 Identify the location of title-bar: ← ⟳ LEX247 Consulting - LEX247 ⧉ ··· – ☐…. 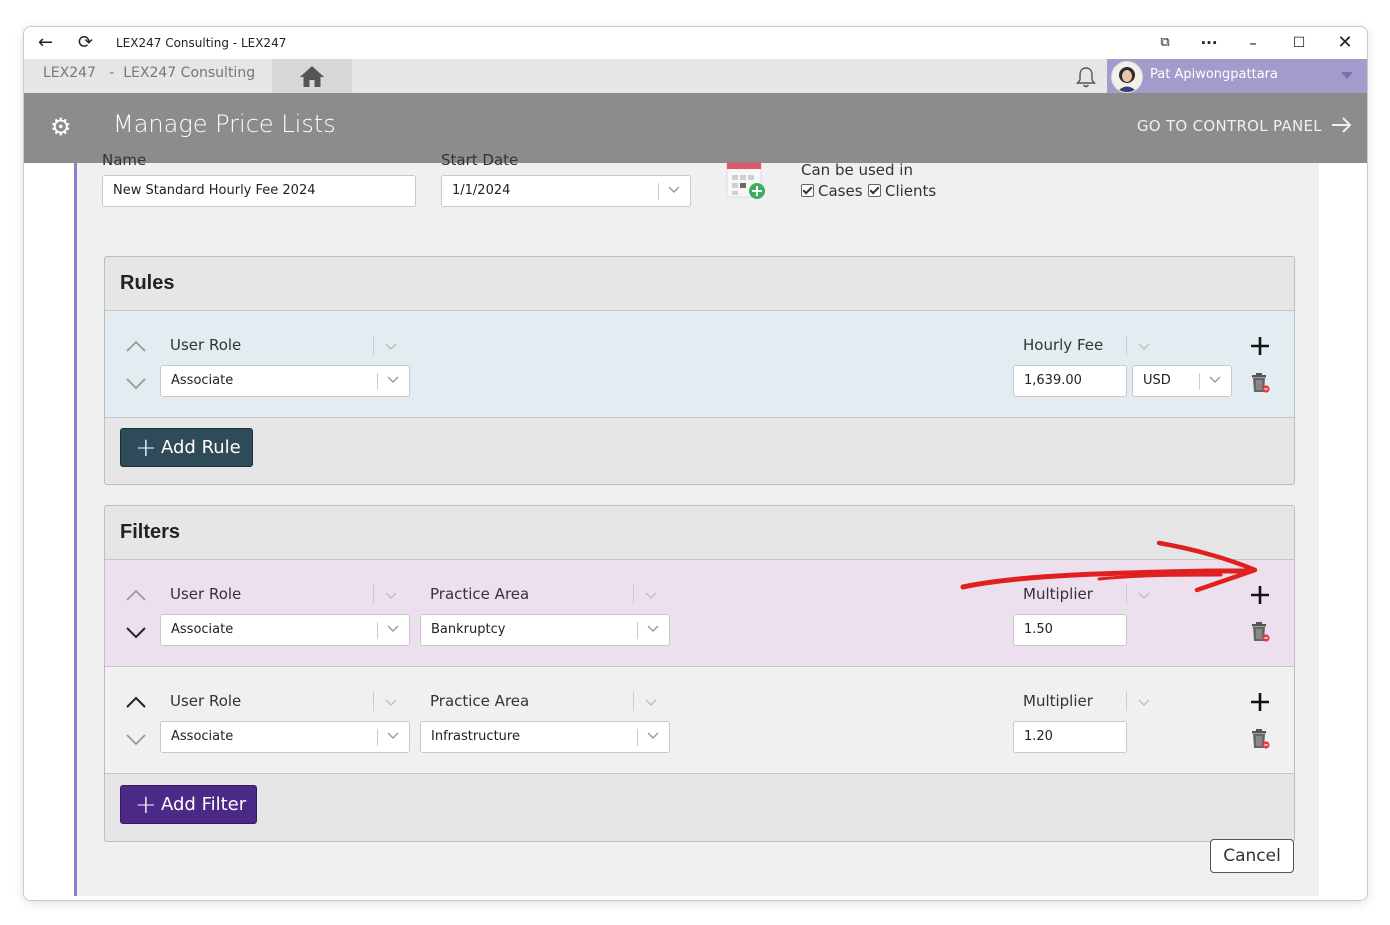
(695, 43).